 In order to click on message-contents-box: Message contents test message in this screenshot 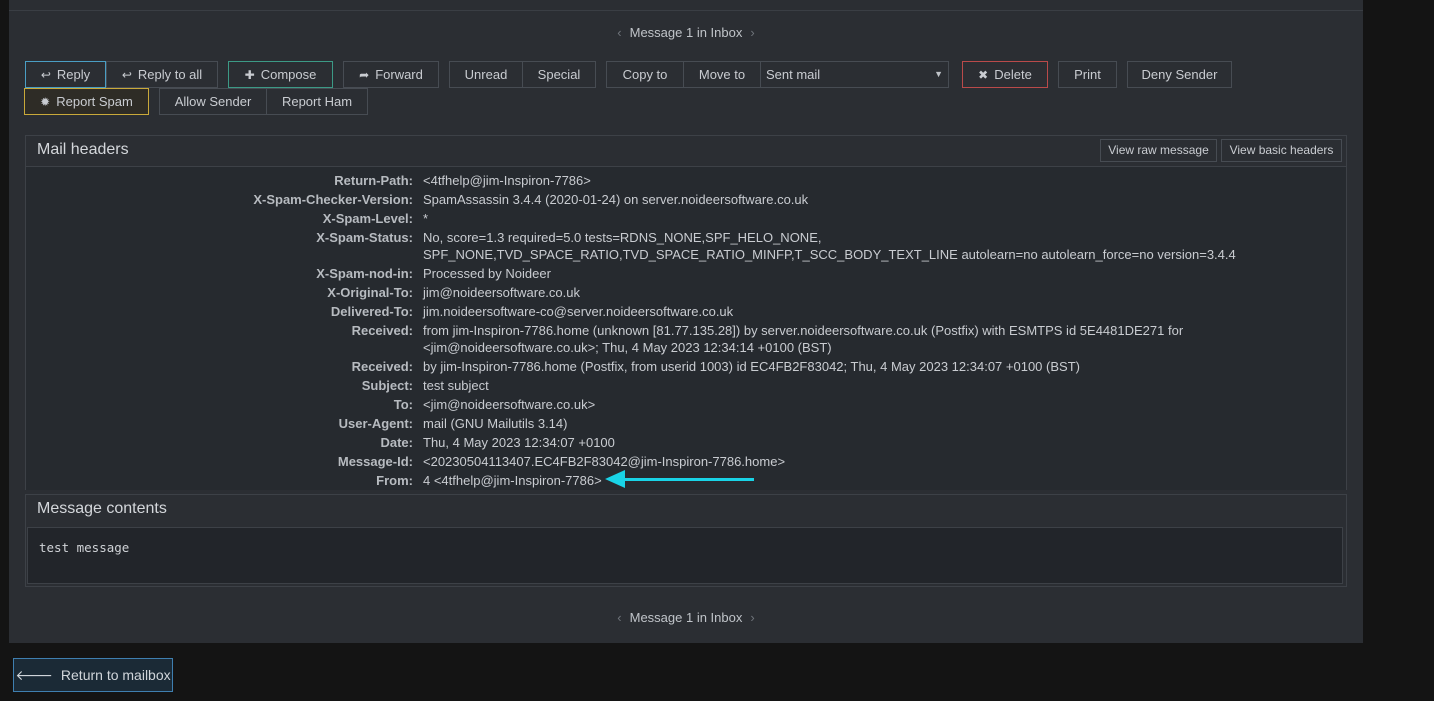, I will do `click(686, 540)`.